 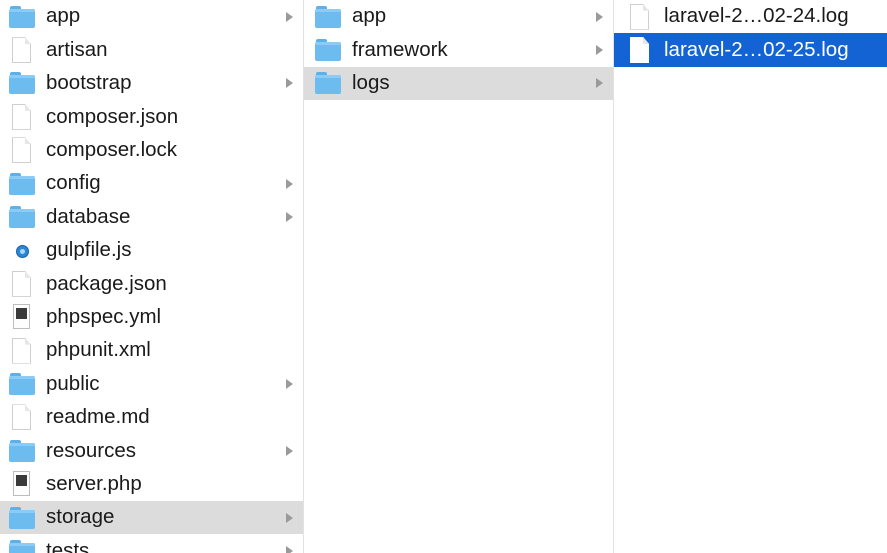 I want to click on item-label: database, so click(x=88, y=216).